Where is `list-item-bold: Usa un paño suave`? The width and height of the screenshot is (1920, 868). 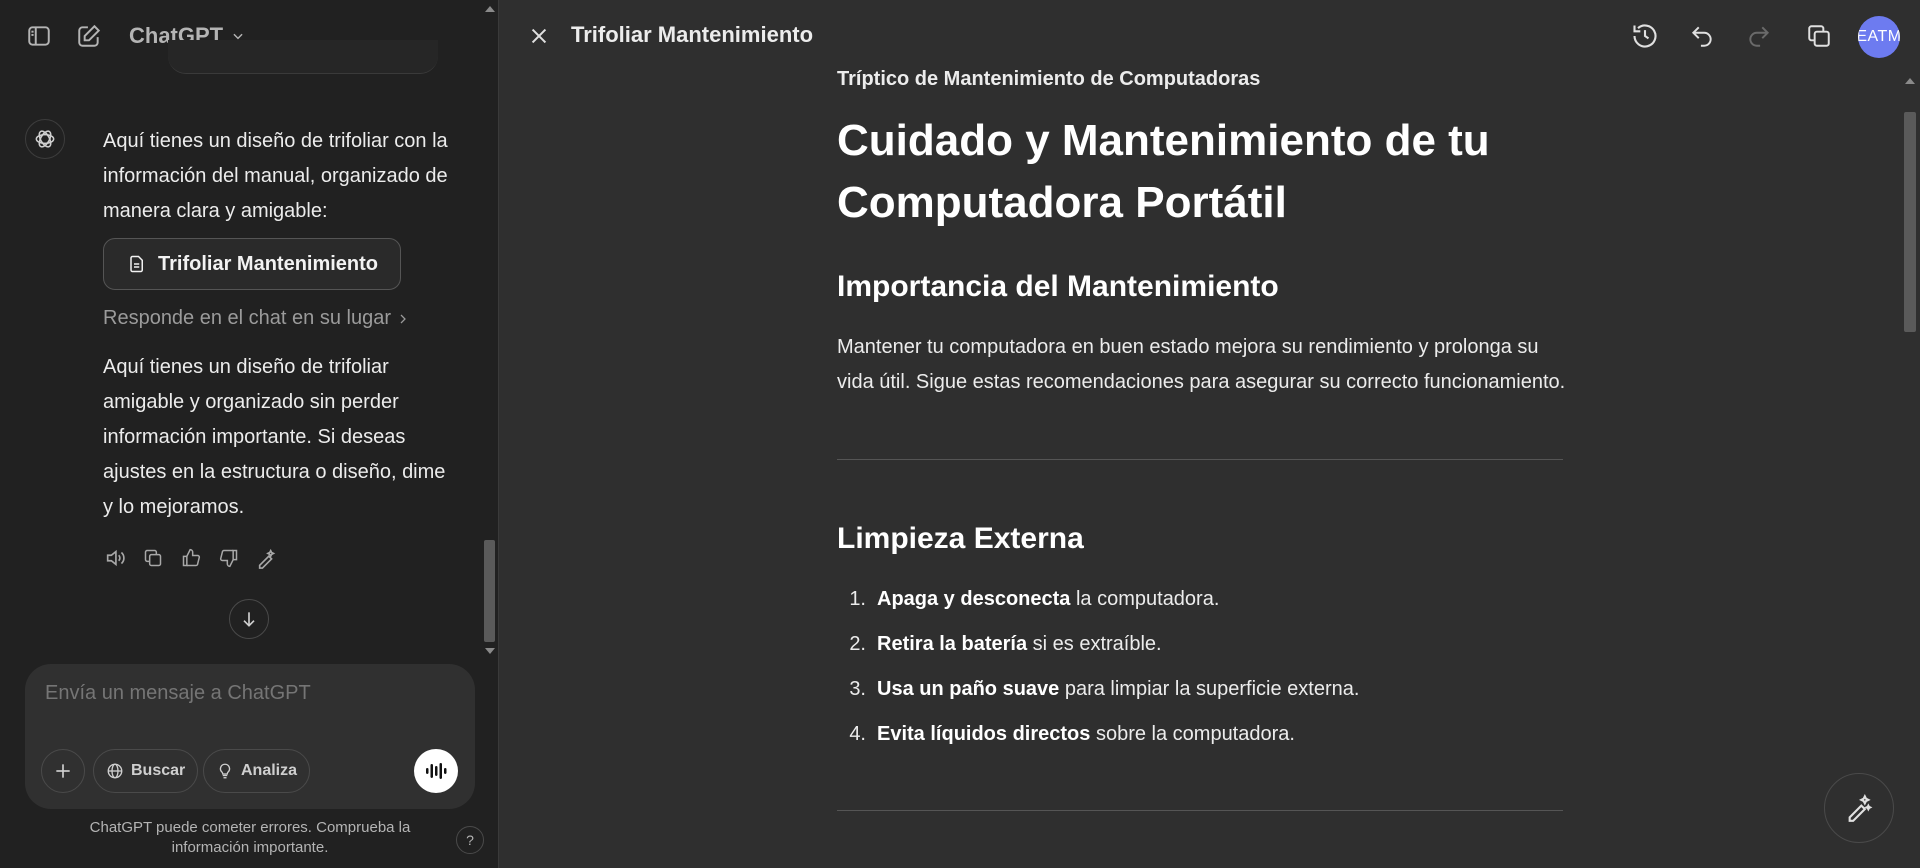
list-item-bold: Usa un paño suave is located at coordinates (968, 689).